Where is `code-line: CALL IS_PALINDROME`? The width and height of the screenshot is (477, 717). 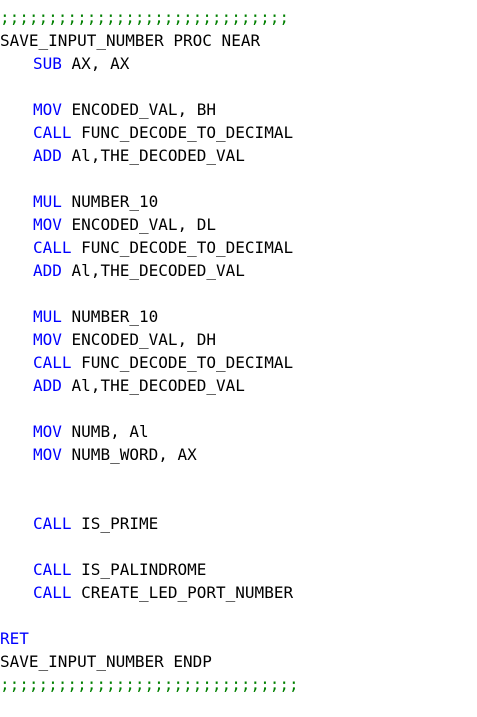 code-line: CALL IS_PALINDROME is located at coordinates (119, 569).